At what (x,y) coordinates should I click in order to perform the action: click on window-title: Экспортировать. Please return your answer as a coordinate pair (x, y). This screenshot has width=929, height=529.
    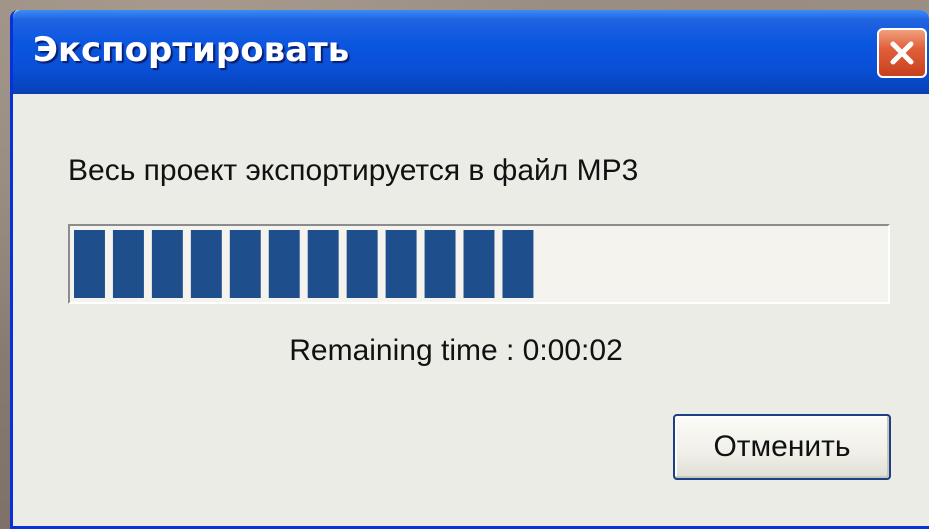
    Looking at the image, I should click on (191, 50).